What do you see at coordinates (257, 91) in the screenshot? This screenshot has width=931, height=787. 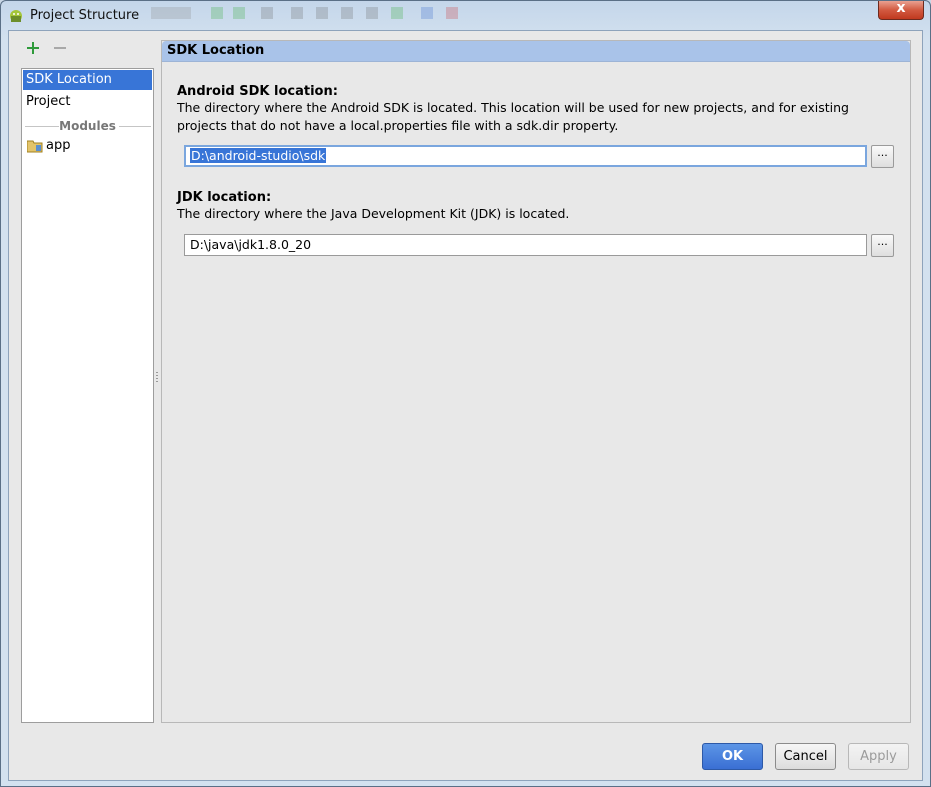 I see `android-sdk-title: Android SDK location:` at bounding box center [257, 91].